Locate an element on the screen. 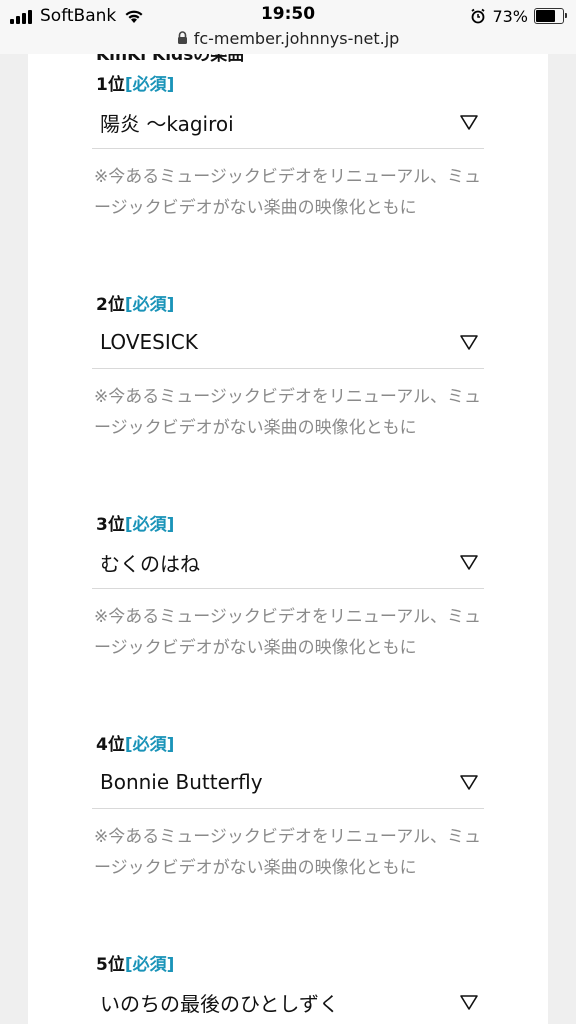 This screenshot has width=576, height=1024. rank-label: 4位[必須] is located at coordinates (135, 742).